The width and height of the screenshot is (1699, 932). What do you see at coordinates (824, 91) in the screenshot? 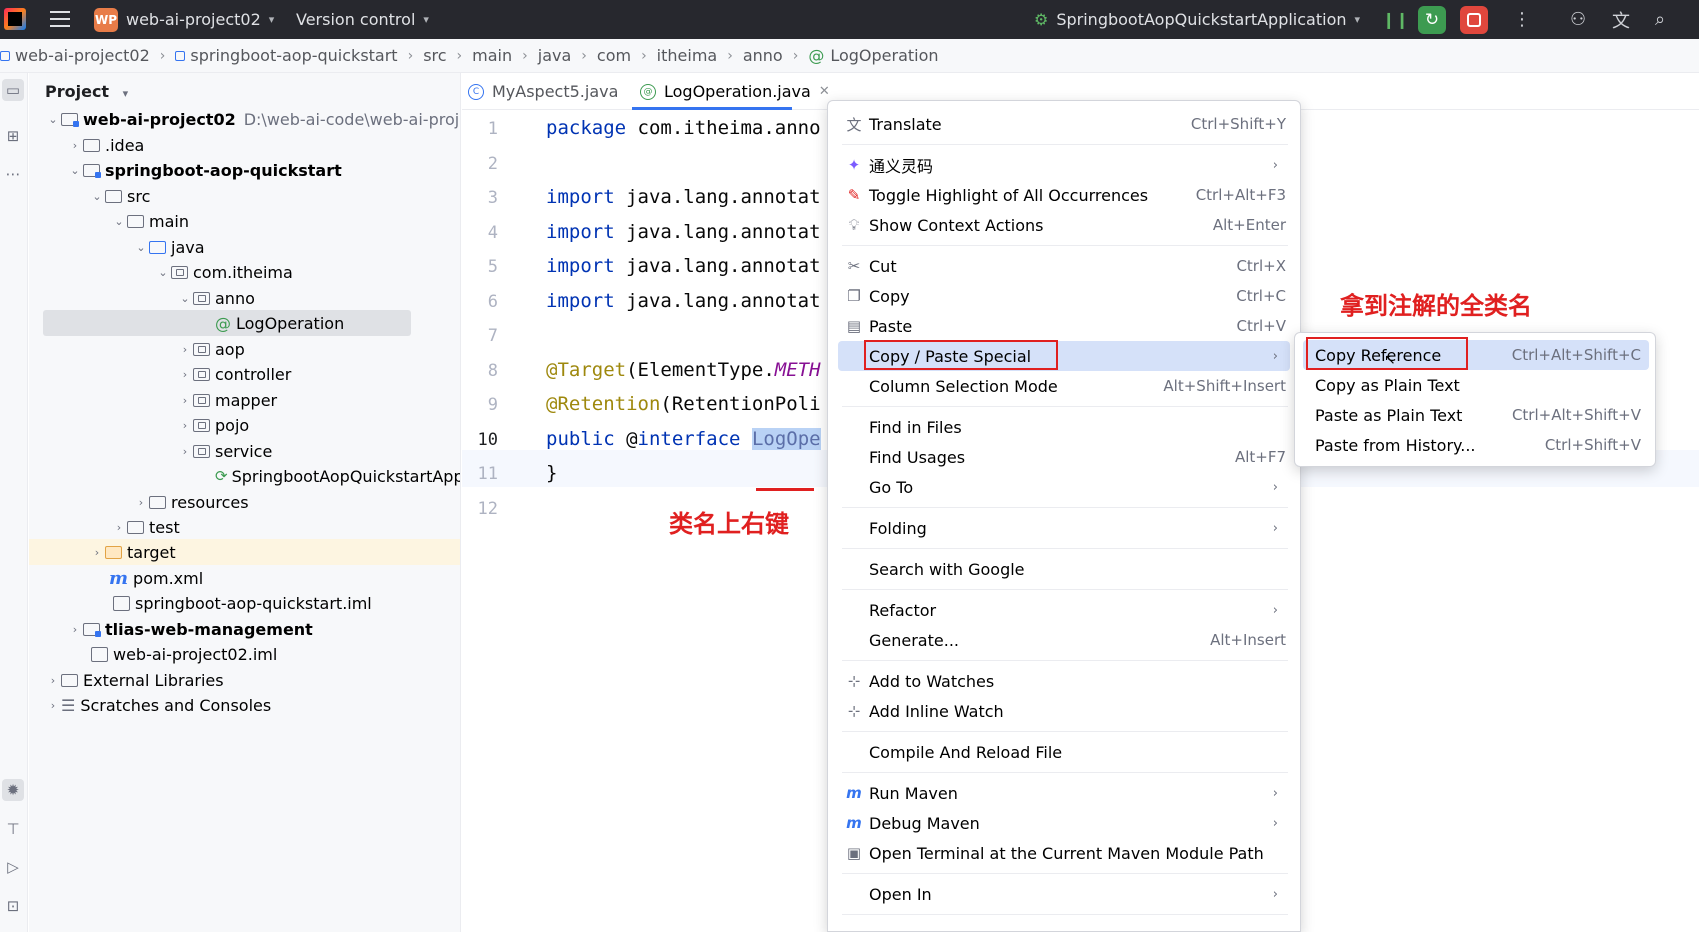
I see `close-icon: ✕` at bounding box center [824, 91].